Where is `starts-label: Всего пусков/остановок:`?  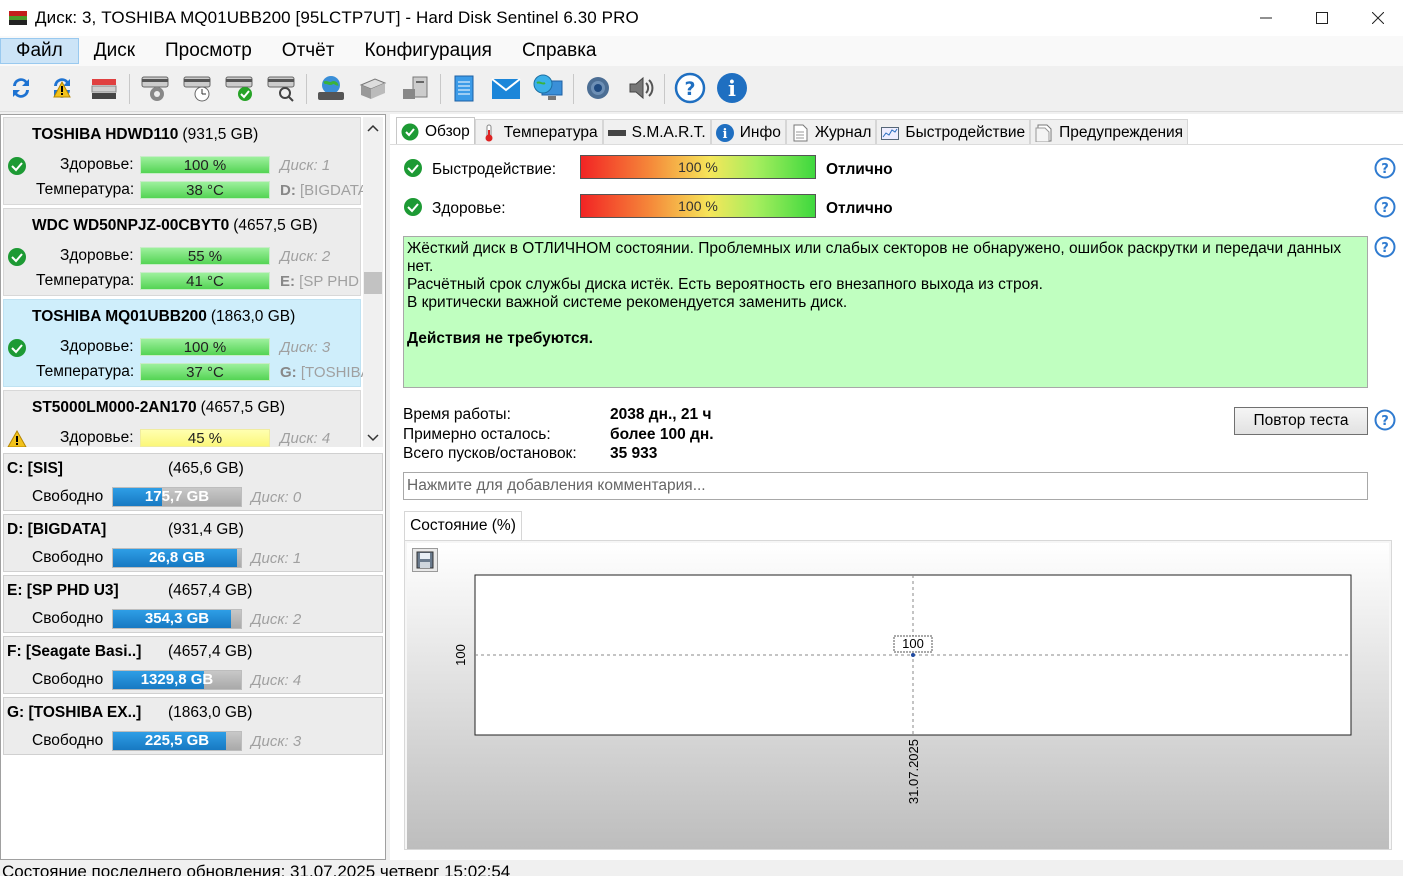 starts-label: Всего пусков/остановок: is located at coordinates (490, 453).